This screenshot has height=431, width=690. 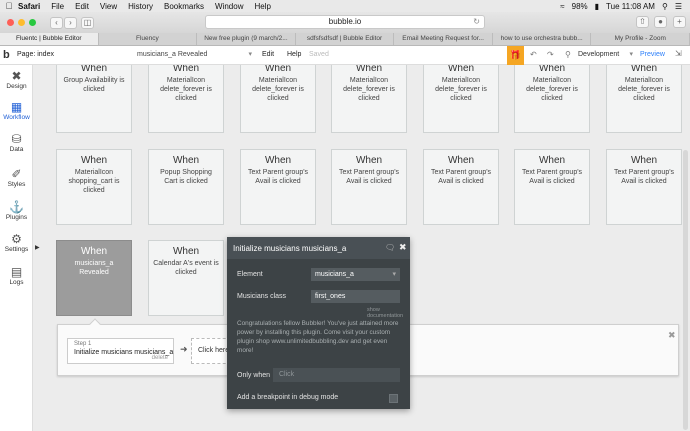 I want to click on preview-button: Preview, so click(x=652, y=54).